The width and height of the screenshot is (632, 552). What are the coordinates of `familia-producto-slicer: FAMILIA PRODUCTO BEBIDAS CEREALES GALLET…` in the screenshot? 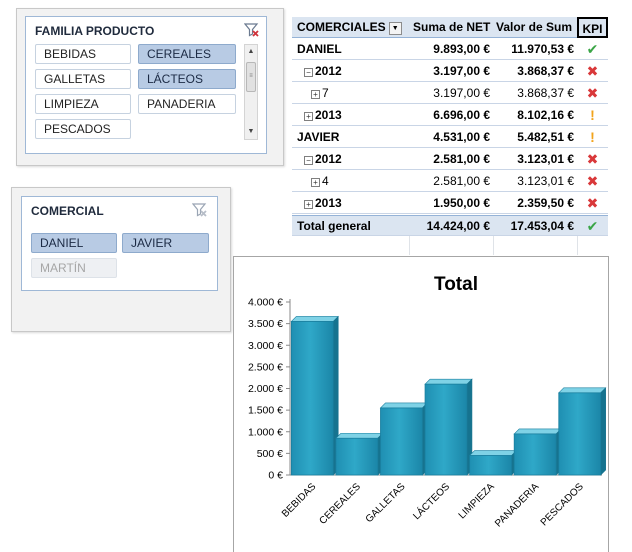 It's located at (146, 85).